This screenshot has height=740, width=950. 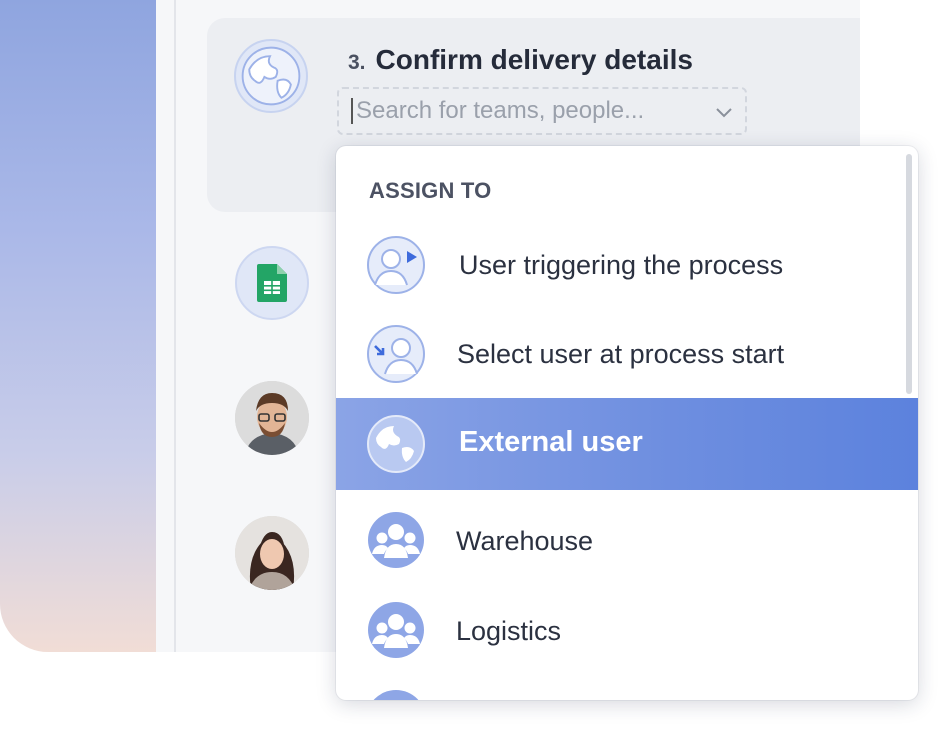 What do you see at coordinates (627, 541) in the screenshot?
I see `option-warehouse: Warehouse` at bounding box center [627, 541].